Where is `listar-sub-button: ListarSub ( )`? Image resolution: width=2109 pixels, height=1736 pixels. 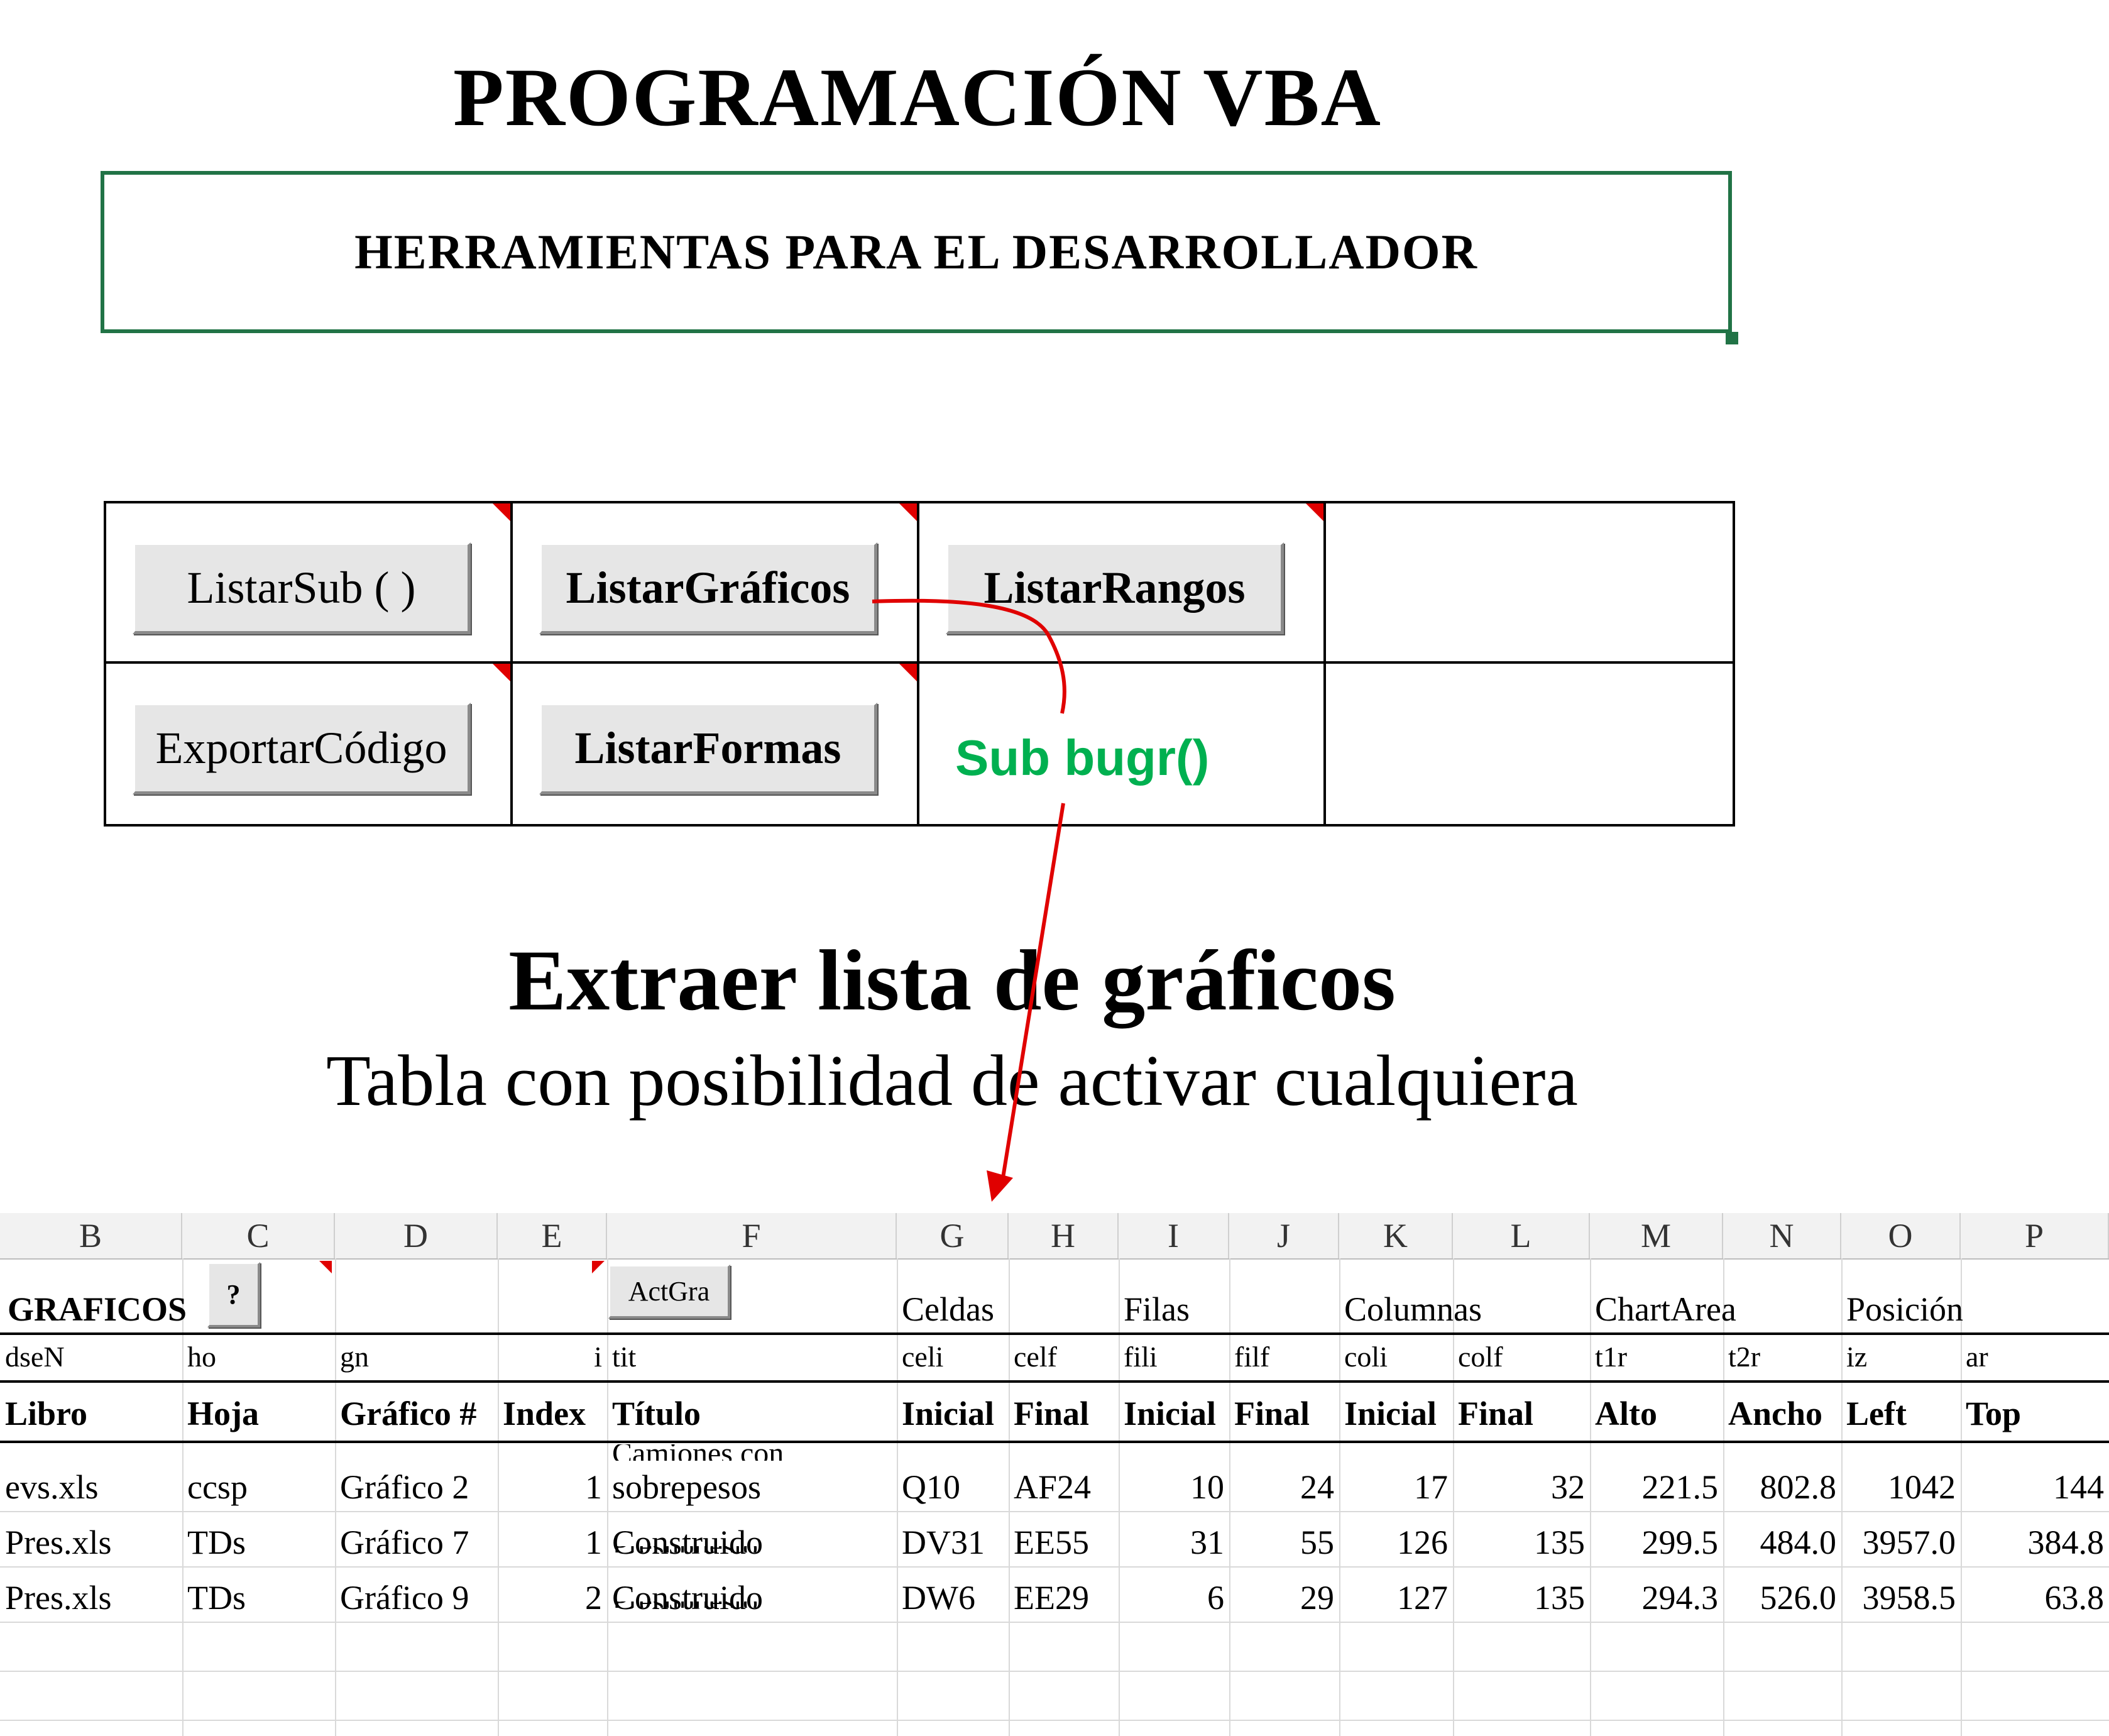 listar-sub-button: ListarSub ( ) is located at coordinates (302, 588).